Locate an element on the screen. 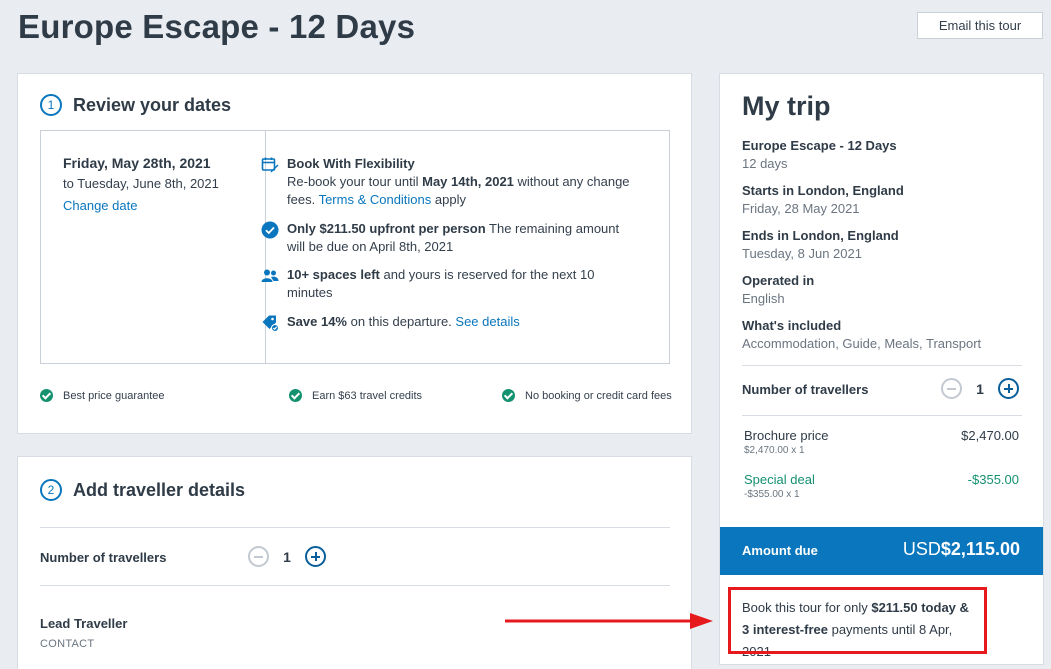 The height and width of the screenshot is (669, 1051). traveller-count: 1 is located at coordinates (287, 556).